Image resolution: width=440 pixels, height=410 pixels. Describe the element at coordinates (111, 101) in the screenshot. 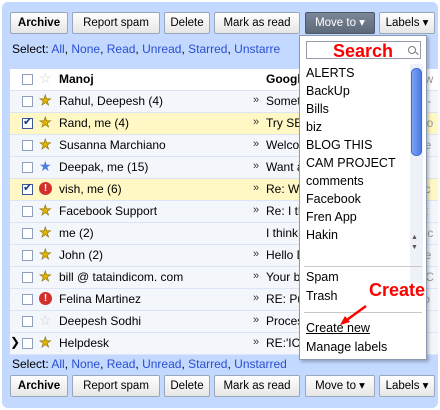

I see `email-sender: Rahul, Deepesh (4)` at that location.